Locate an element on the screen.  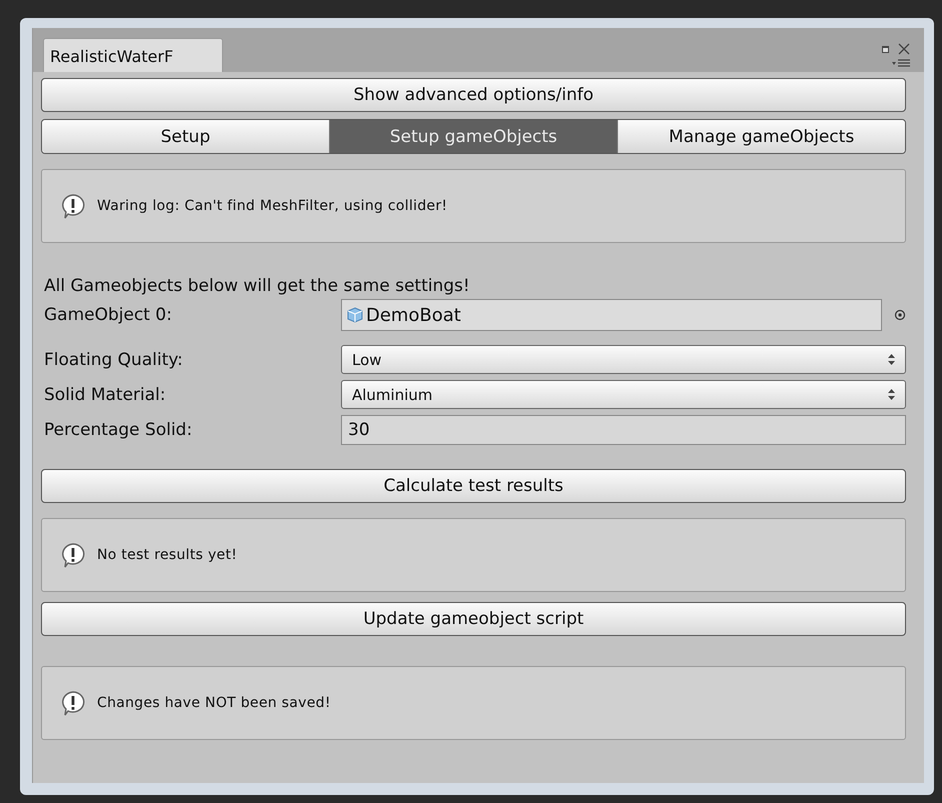
field-label: Floating Quality: is located at coordinates (114, 360).